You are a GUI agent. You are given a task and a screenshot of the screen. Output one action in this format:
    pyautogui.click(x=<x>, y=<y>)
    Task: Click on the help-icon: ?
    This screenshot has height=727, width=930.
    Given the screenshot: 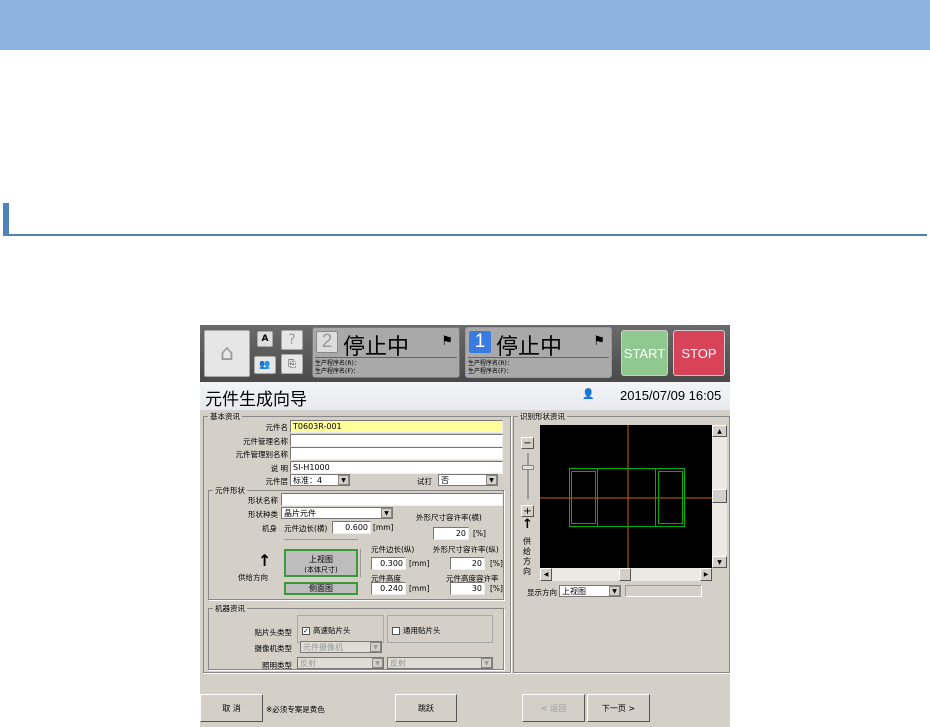 What is the action you would take?
    pyautogui.click(x=292, y=340)
    